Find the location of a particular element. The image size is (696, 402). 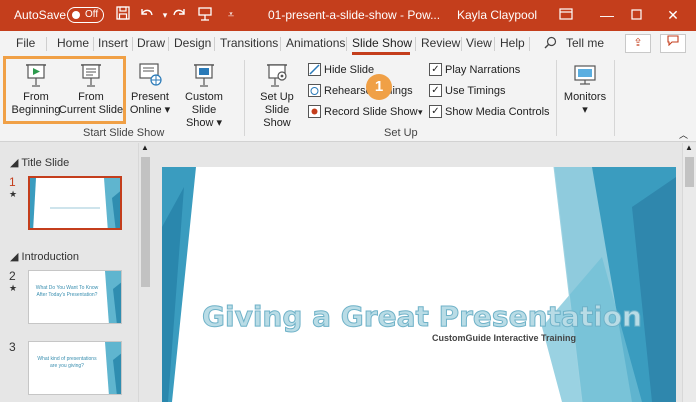

setup-label-1: Set Up is located at coordinates (277, 97).